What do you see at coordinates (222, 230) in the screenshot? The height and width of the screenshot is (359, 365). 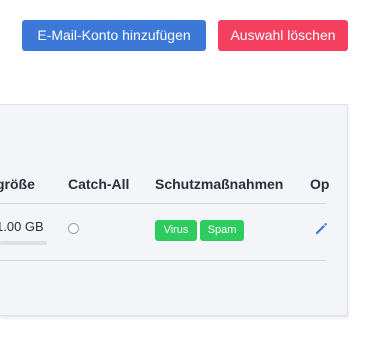 I see `spam-protection-badge: Spam` at bounding box center [222, 230].